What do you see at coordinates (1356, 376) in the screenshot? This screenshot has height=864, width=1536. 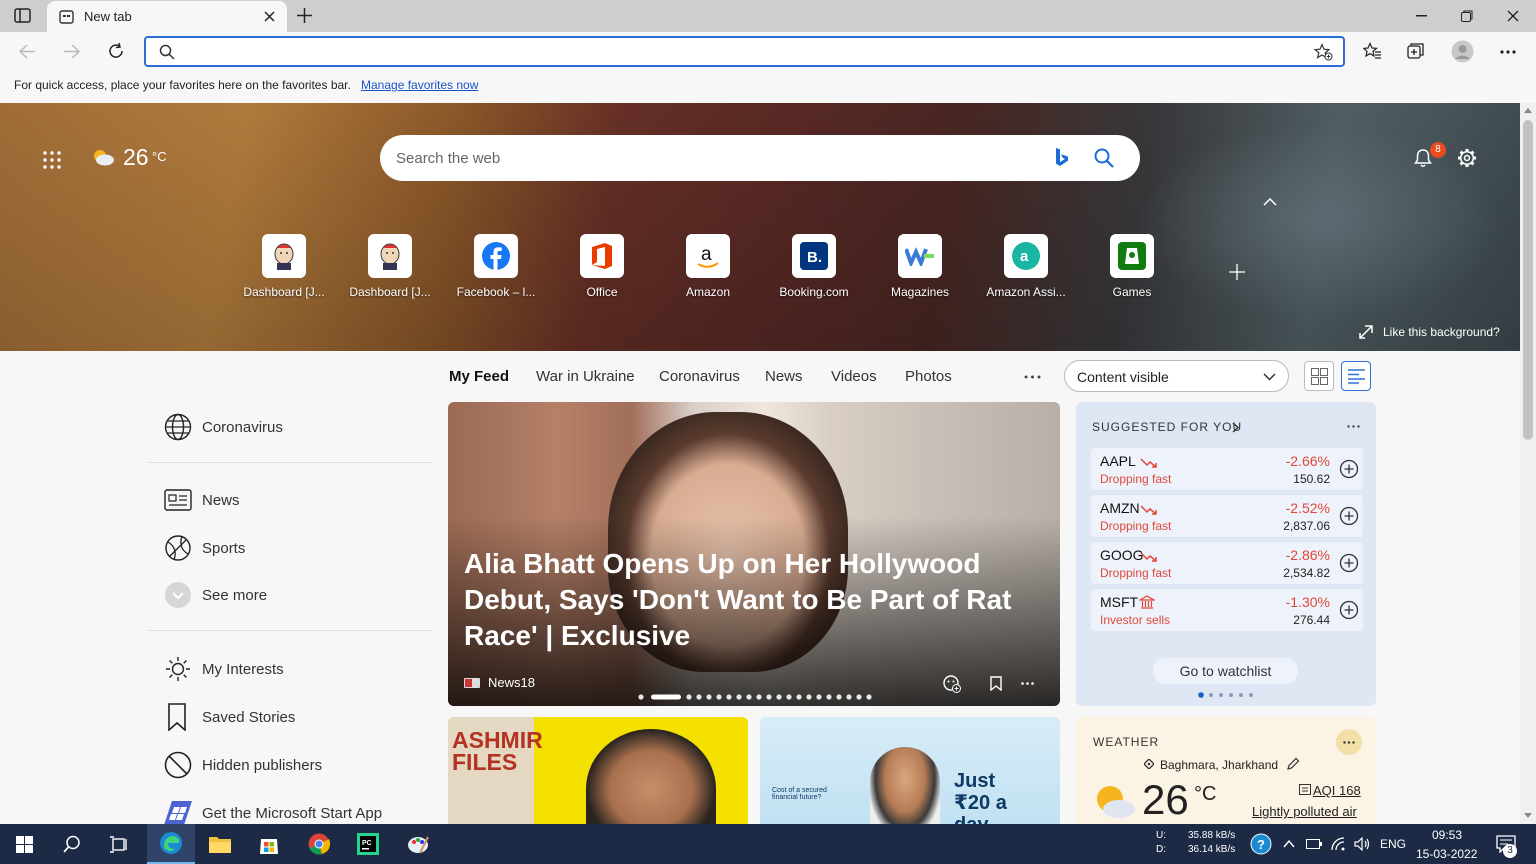 I see `list-view-button` at bounding box center [1356, 376].